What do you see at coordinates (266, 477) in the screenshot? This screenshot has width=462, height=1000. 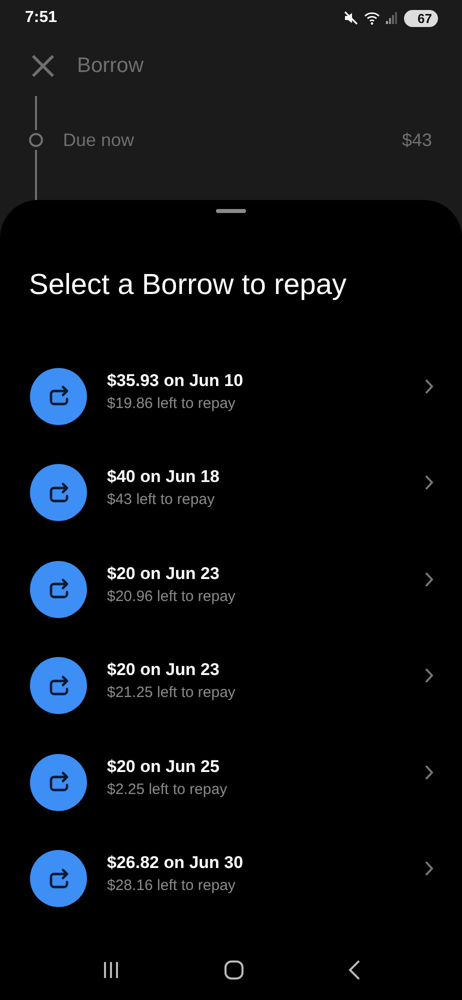 I see `borrow-title: $40 on Jun 18` at bounding box center [266, 477].